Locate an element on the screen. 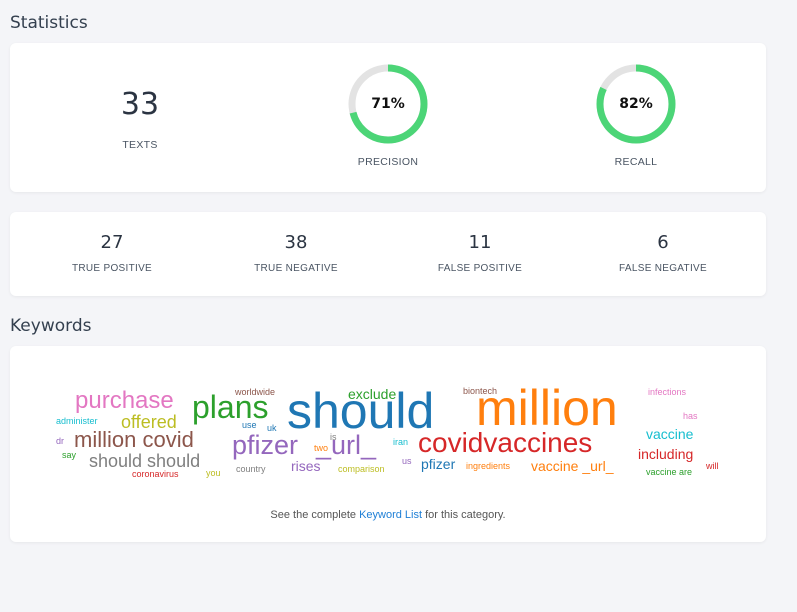 This screenshot has height=612, width=797. keyword-word: exclude is located at coordinates (372, 394).